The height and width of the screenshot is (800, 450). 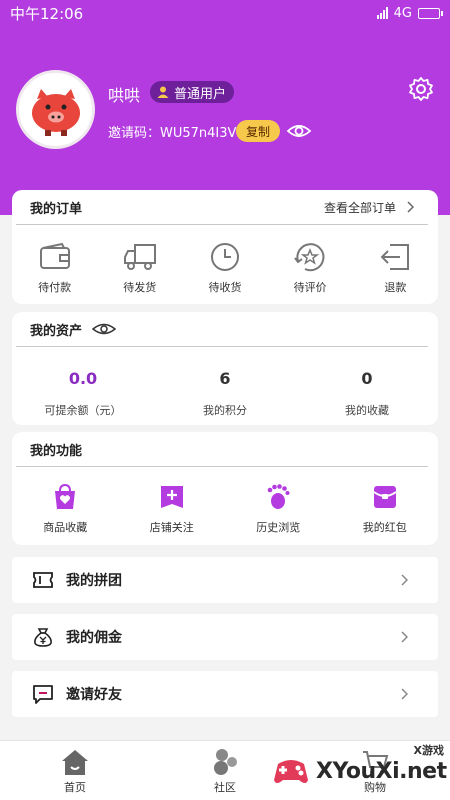 I want to click on invite-code: 邀请码：WU57n4I3V, so click(x=172, y=133).